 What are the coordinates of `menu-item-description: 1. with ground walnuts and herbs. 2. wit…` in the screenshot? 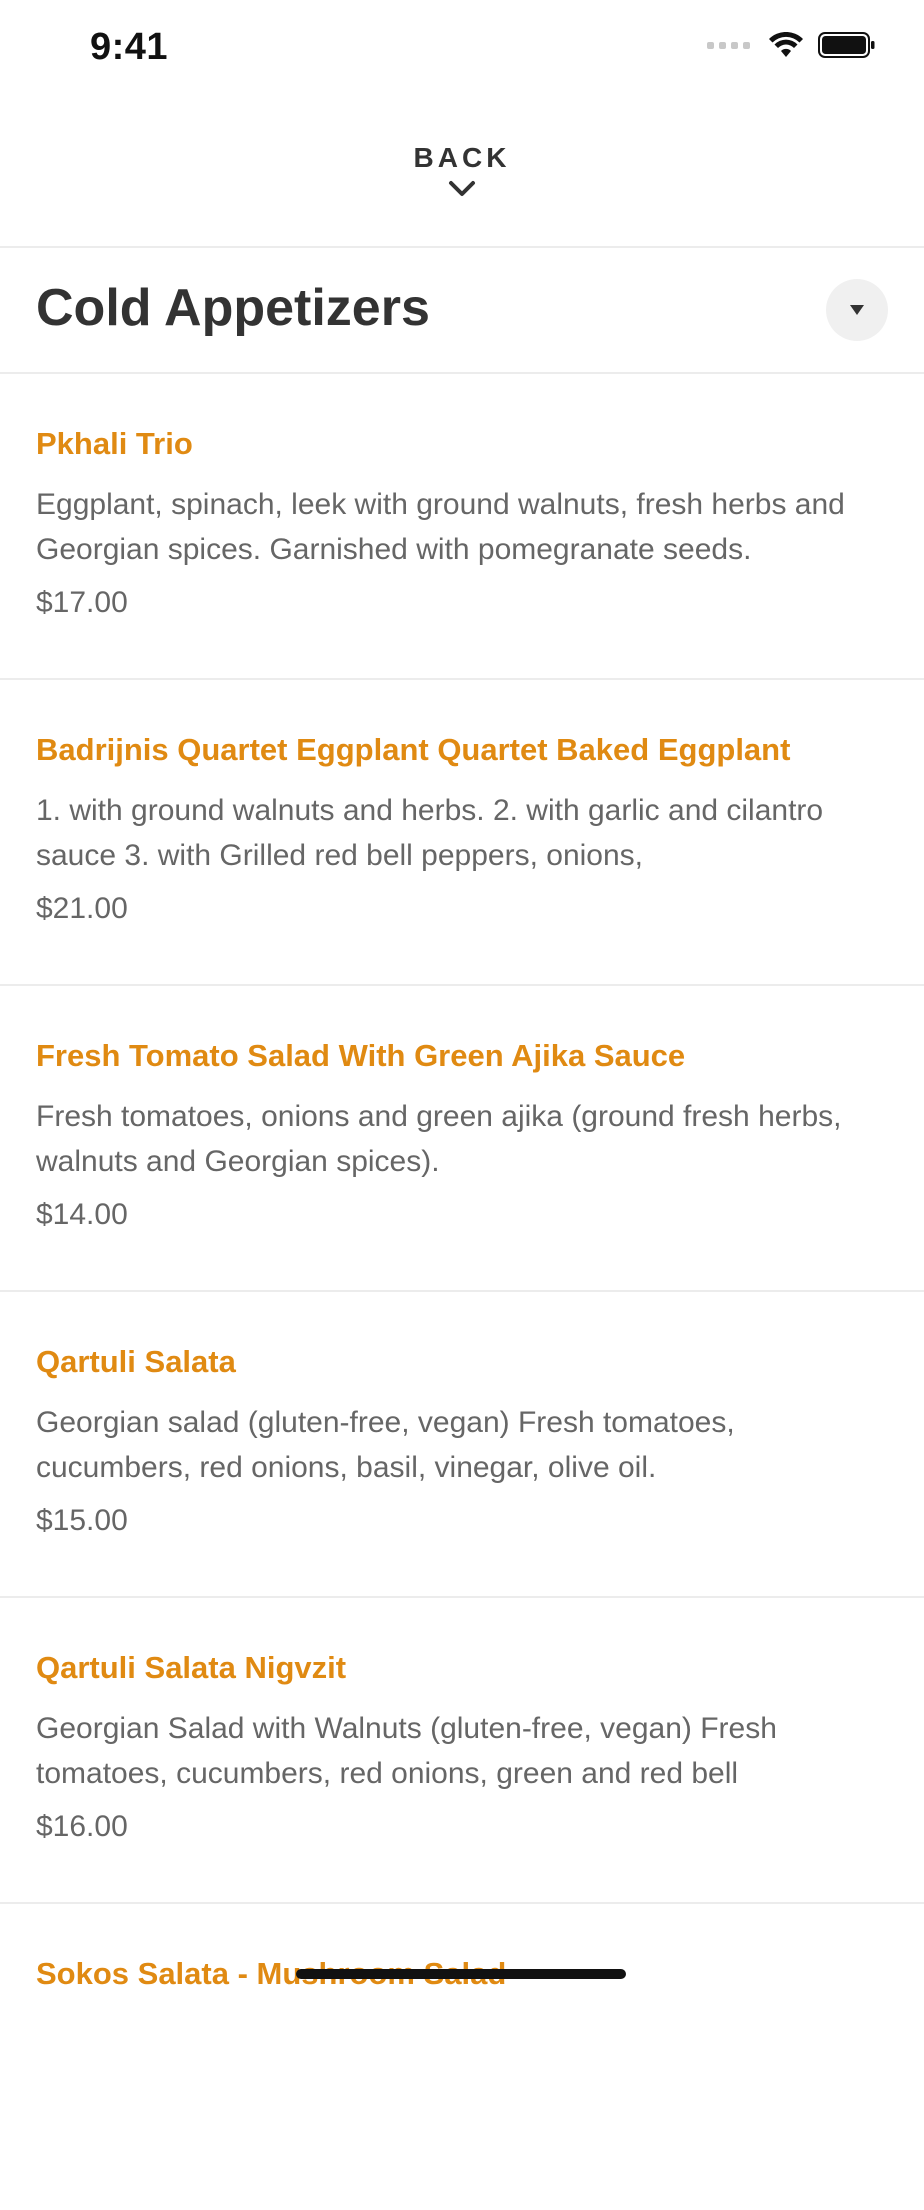 It's located at (430, 833).